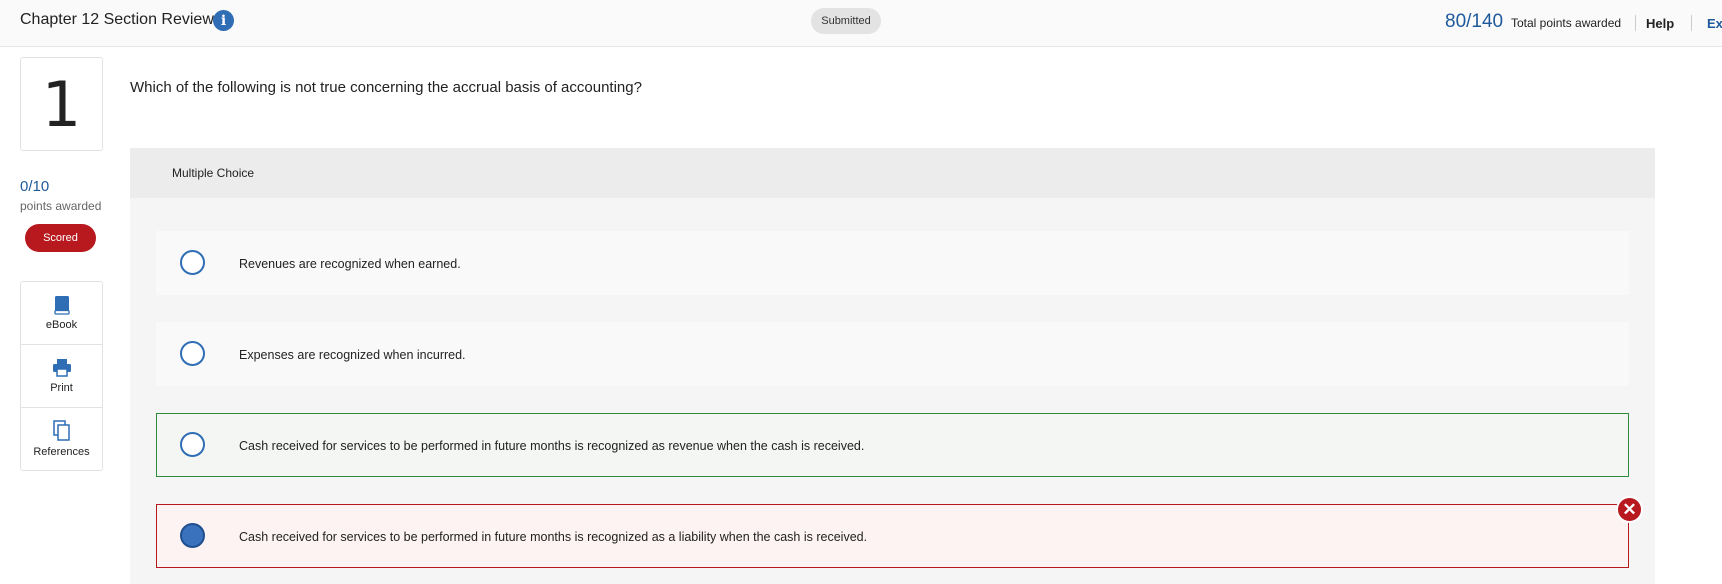 The height and width of the screenshot is (584, 1722). I want to click on total-points-value: 80/140, so click(1474, 21).